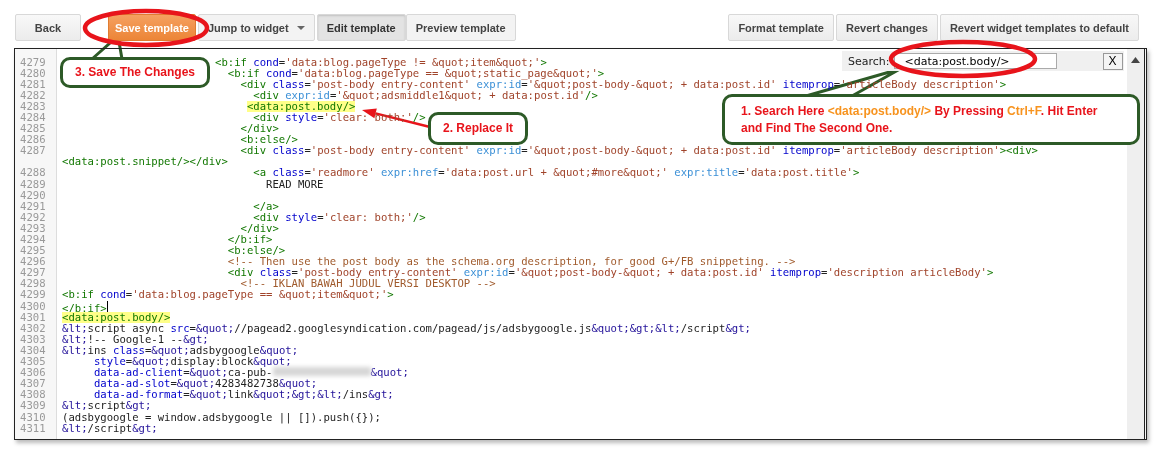  What do you see at coordinates (221, 417) in the screenshot?
I see `code-line: (adsbygoogle = window.adsbygoogle || []).push({});` at bounding box center [221, 417].